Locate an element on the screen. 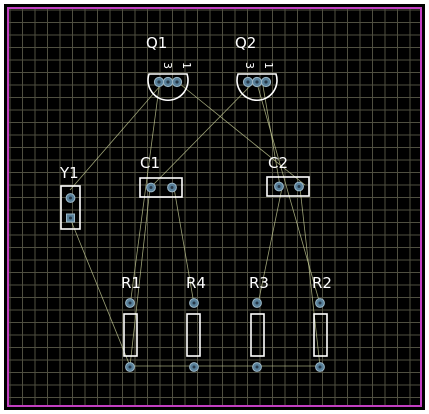  y1-designator: Y1 is located at coordinates (69, 173).